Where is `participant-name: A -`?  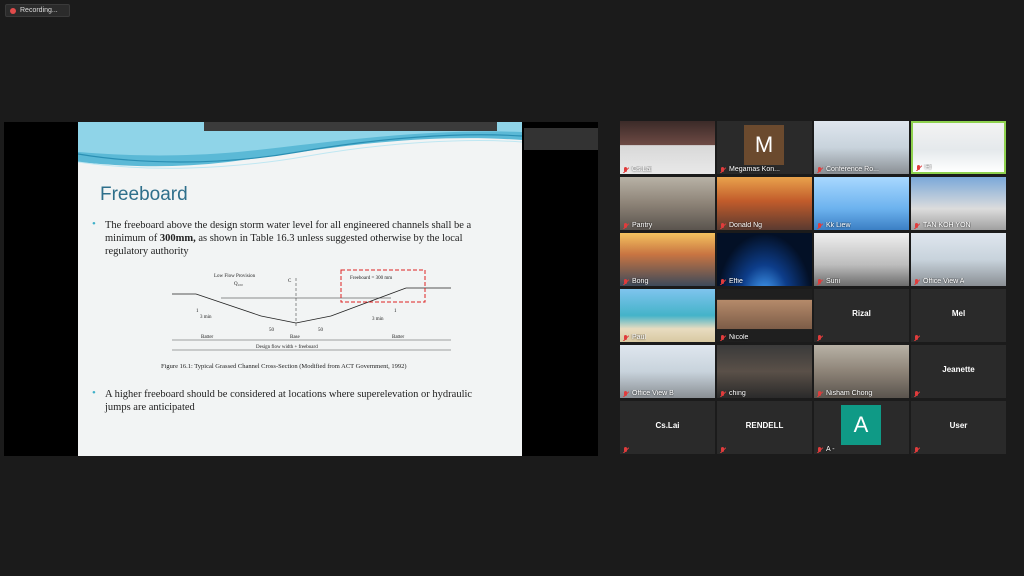 participant-name: A - is located at coordinates (830, 449).